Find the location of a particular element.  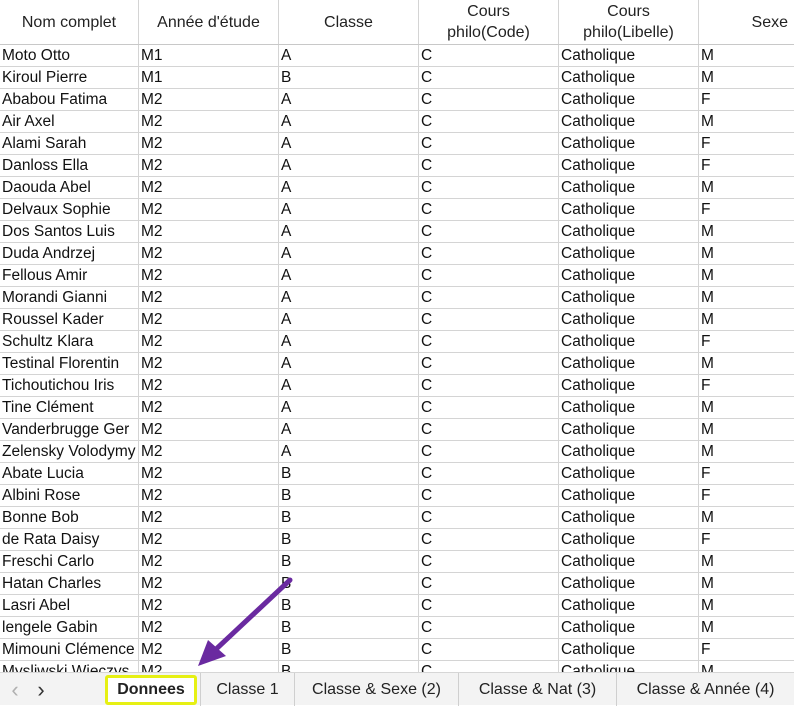

column-header-cours-philo-code: Cours philo(Code) is located at coordinates (489, 22).